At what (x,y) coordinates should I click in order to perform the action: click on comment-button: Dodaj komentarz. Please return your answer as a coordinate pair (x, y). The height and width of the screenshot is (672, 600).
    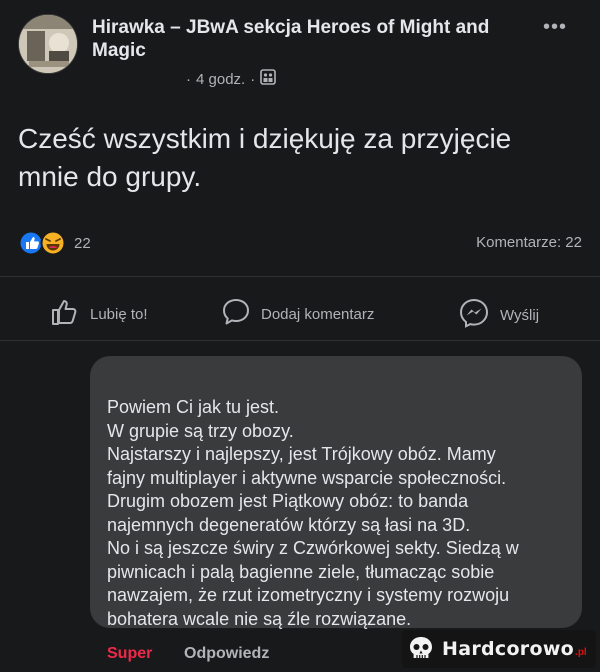
    Looking at the image, I should click on (297, 314).